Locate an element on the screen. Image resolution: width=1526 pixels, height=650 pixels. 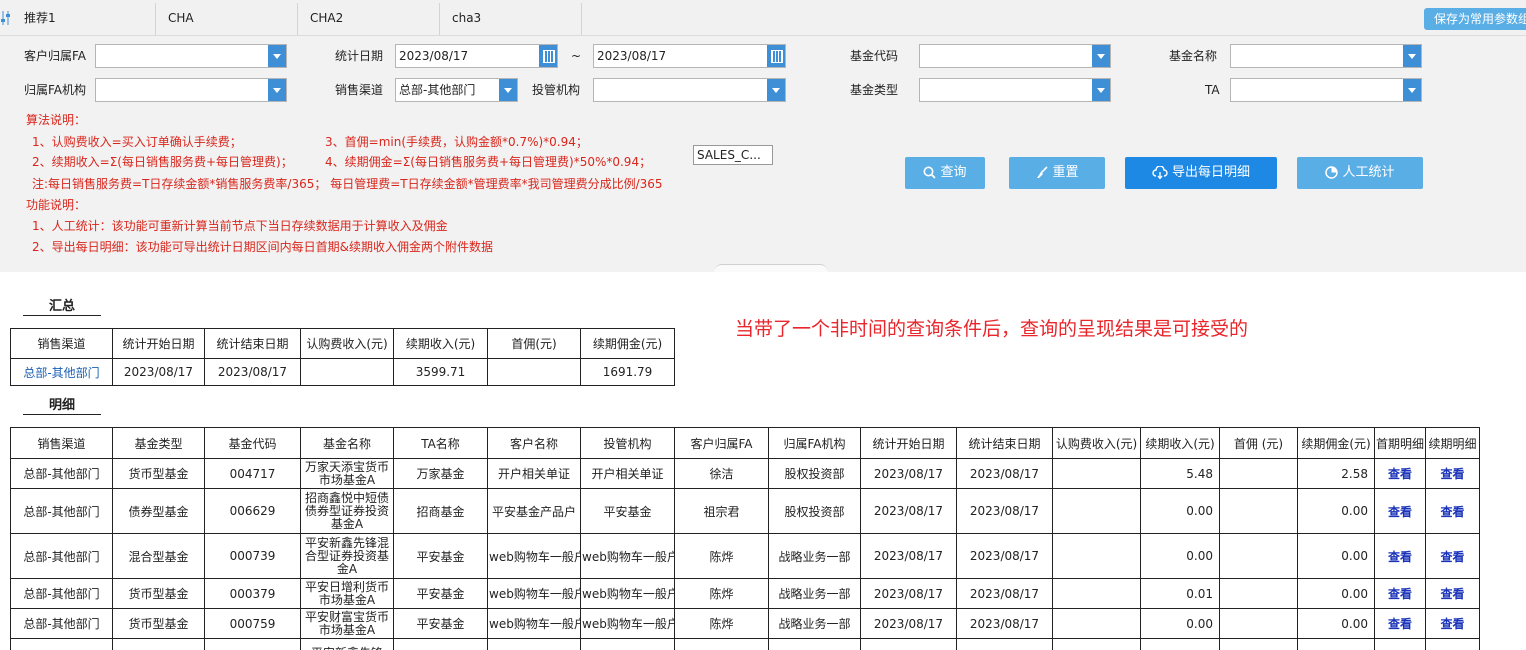
table-cell: 平安基金 is located at coordinates (440, 623).